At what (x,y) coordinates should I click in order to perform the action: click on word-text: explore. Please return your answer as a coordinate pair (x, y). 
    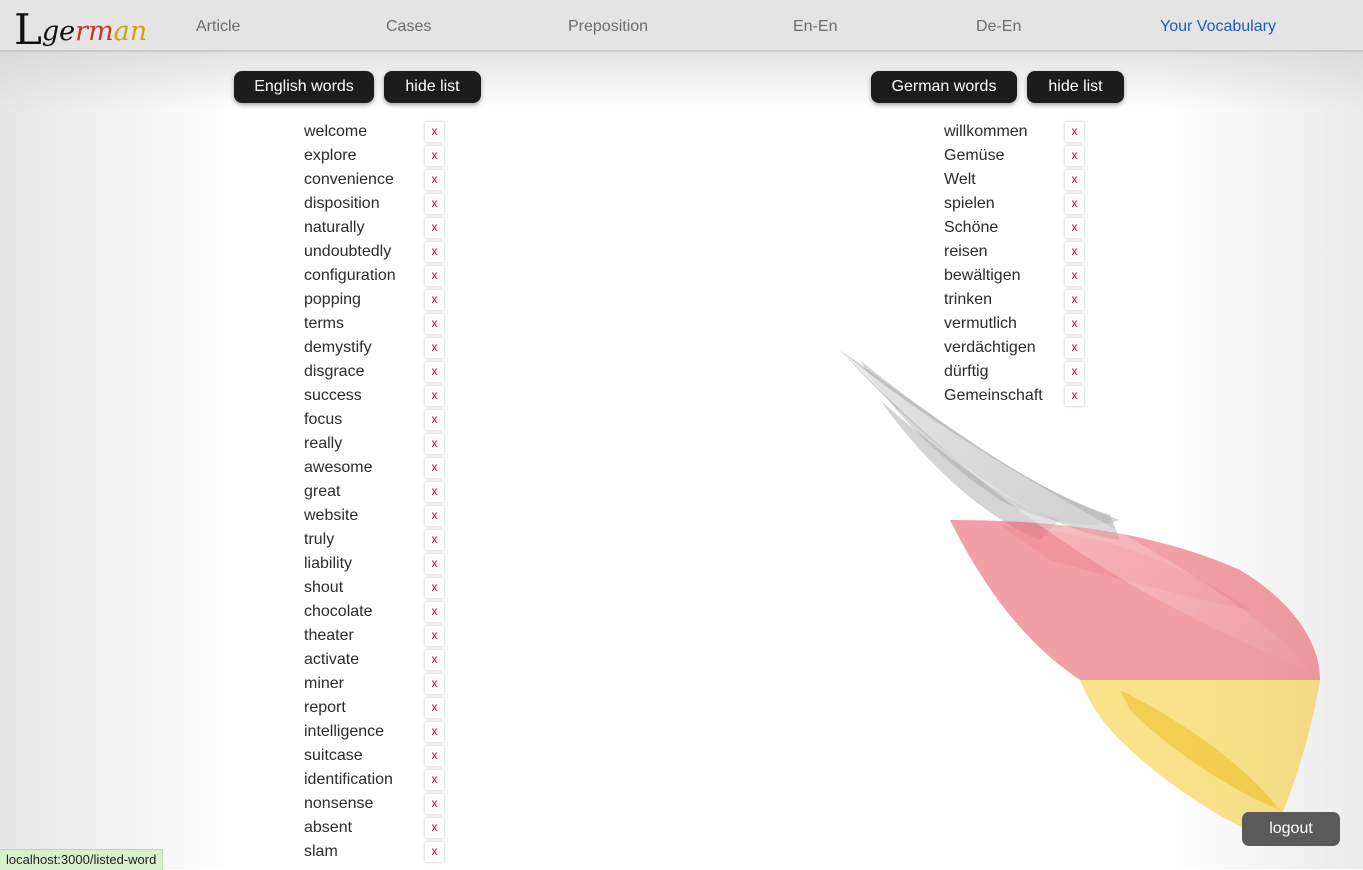
    Looking at the image, I should click on (330, 155).